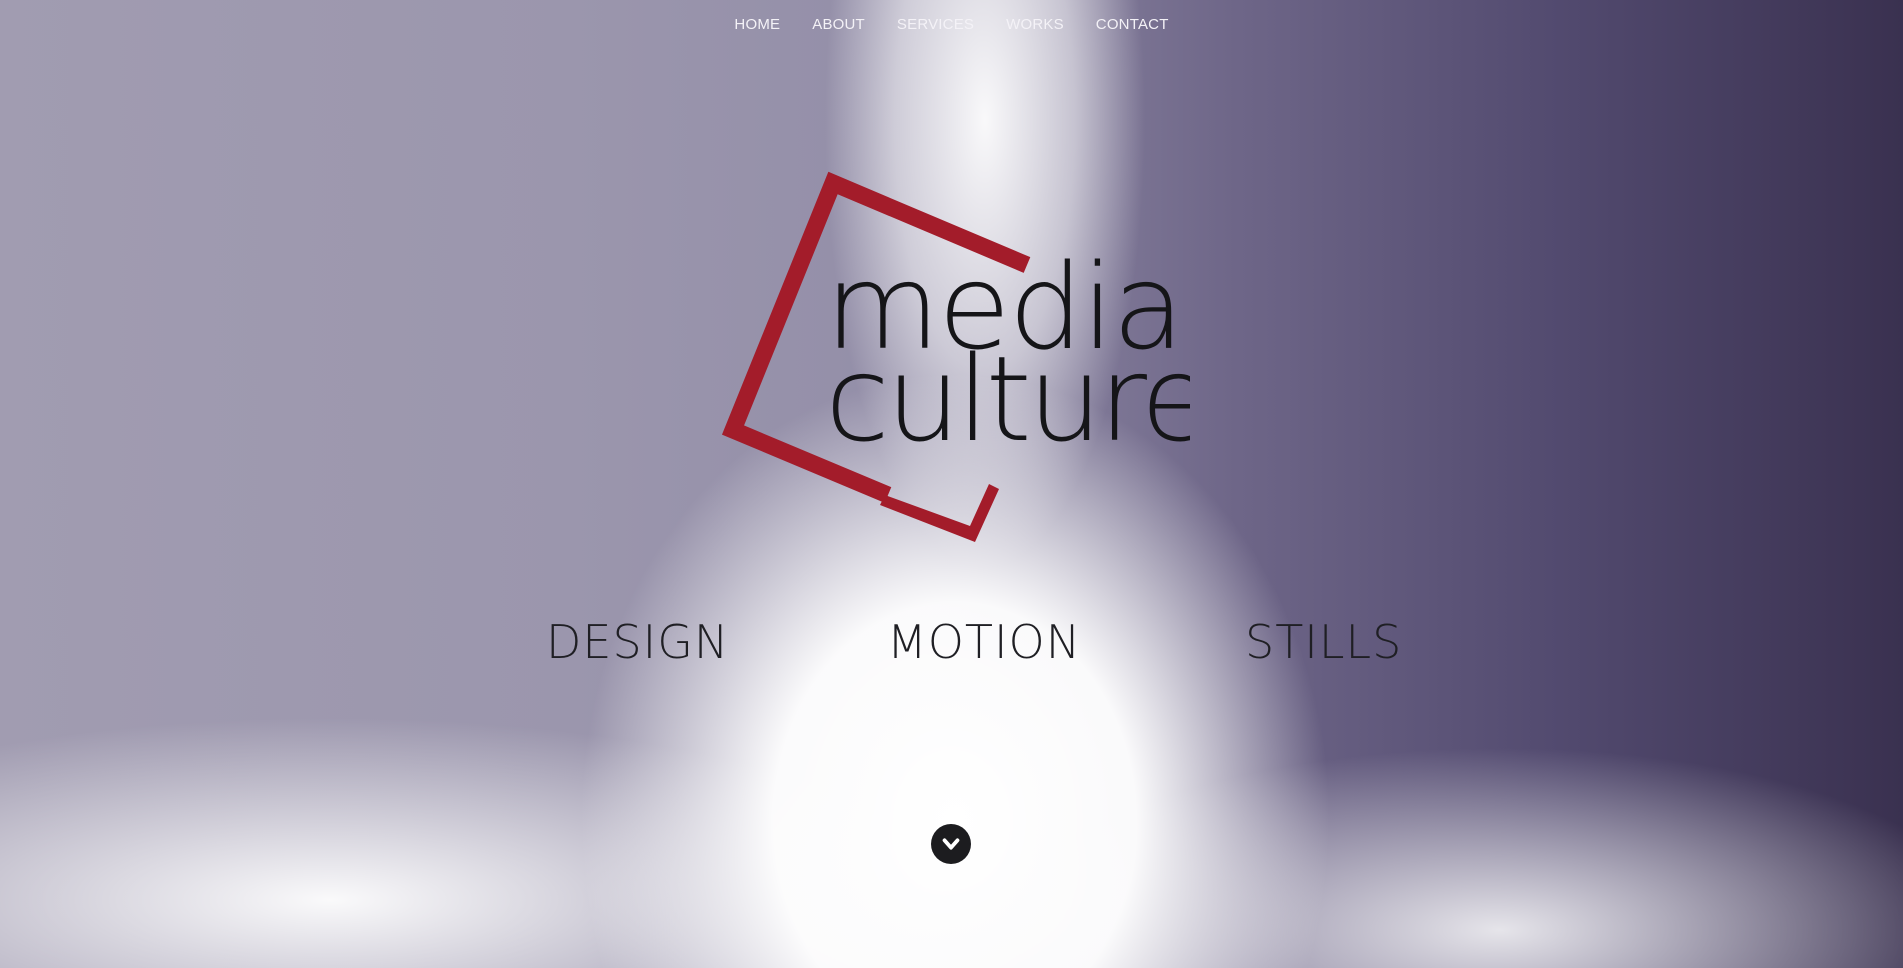 The height and width of the screenshot is (968, 1903). Describe the element at coordinates (757, 24) in the screenshot. I see `nav-home-link: HOME` at that location.